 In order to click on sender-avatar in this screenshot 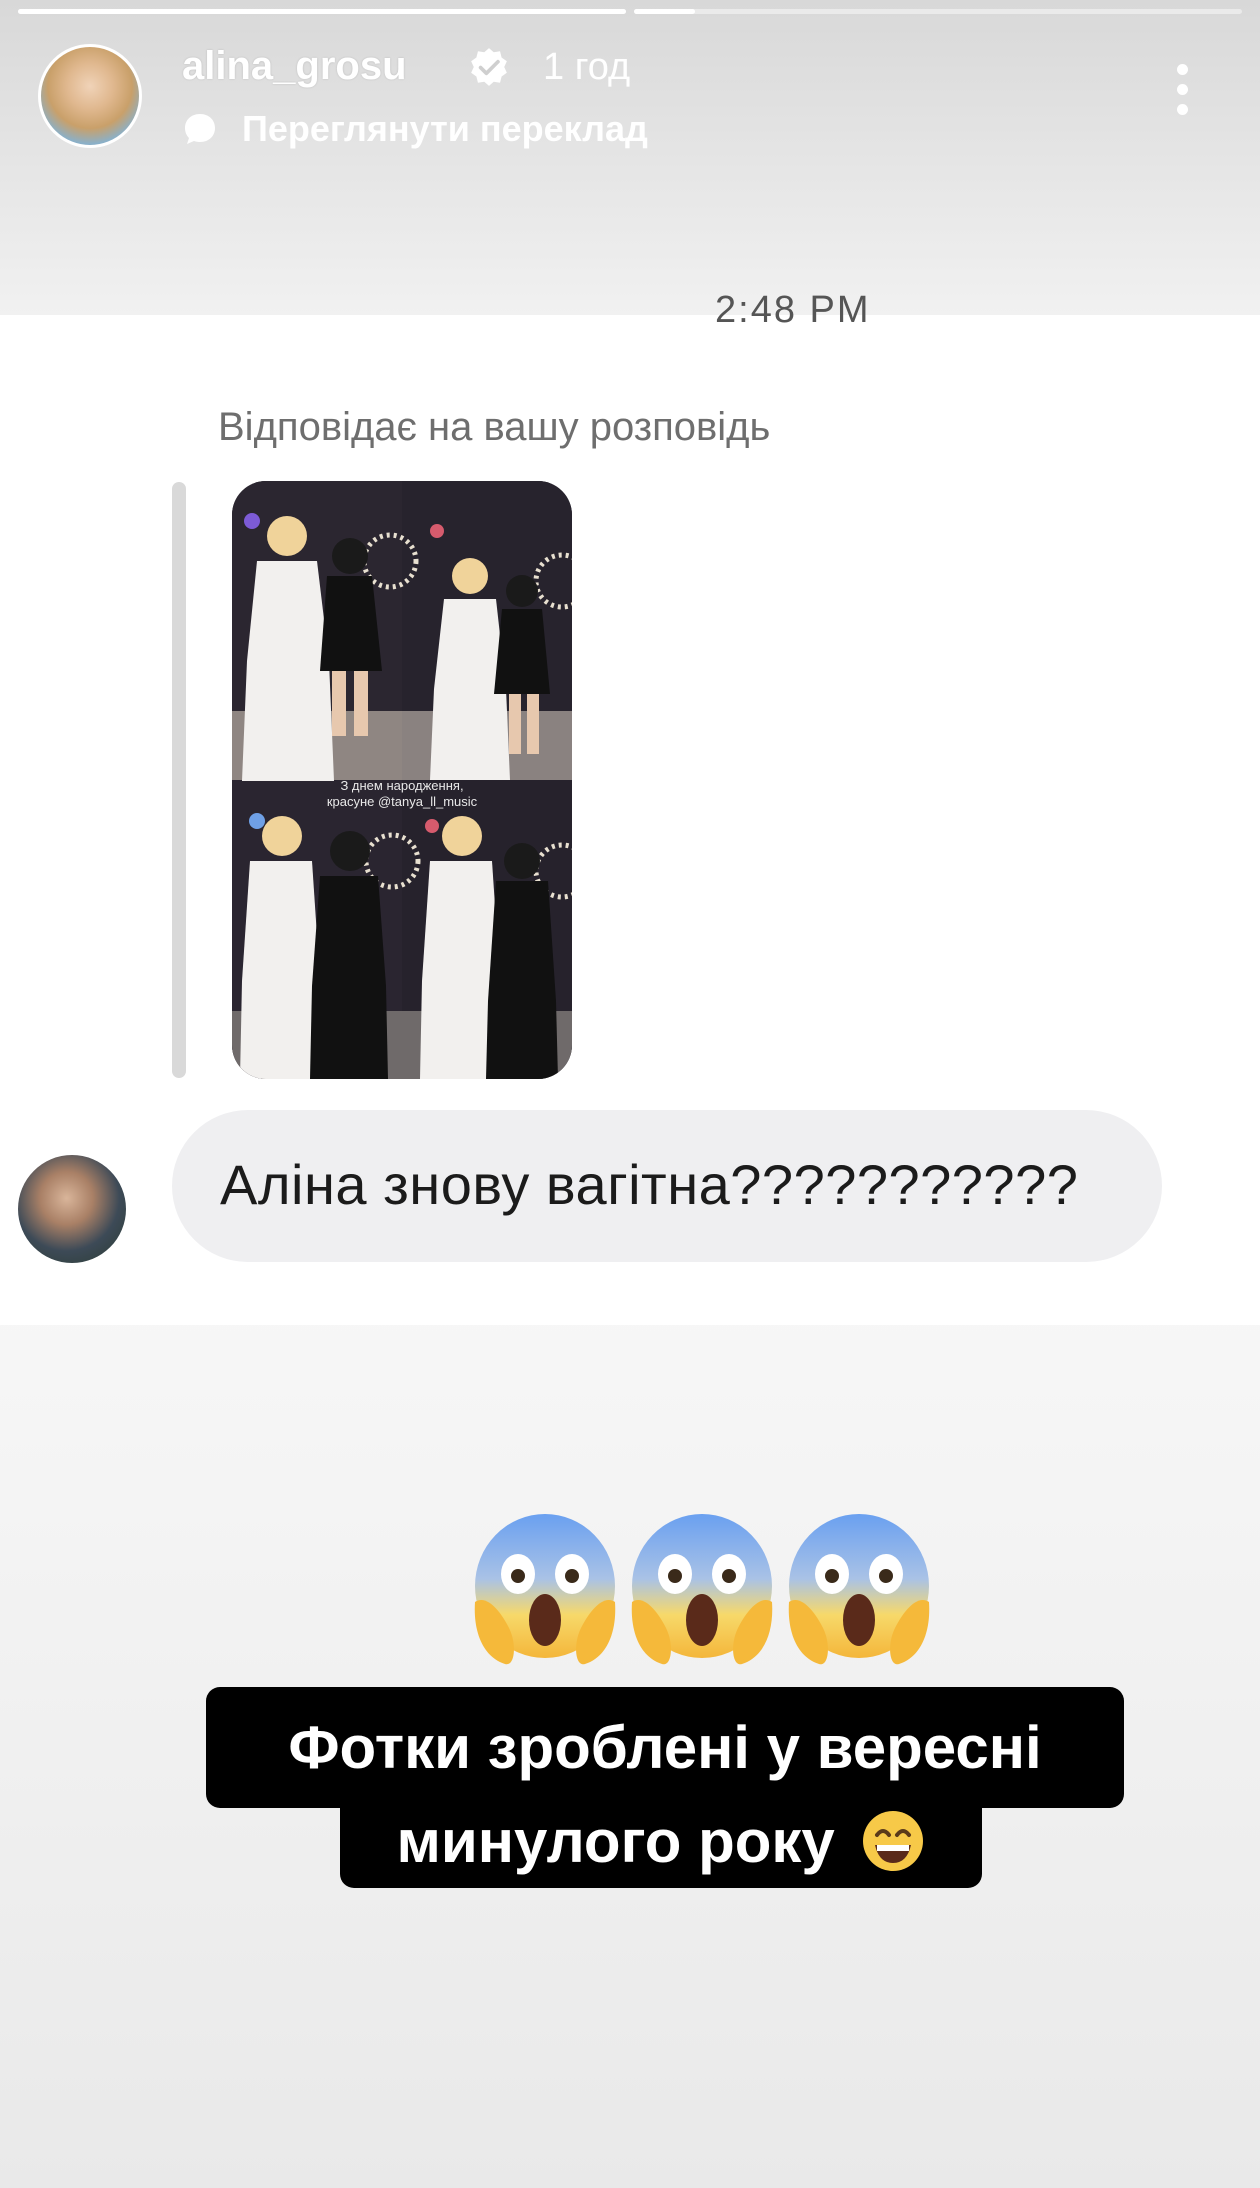, I will do `click(72, 1209)`.